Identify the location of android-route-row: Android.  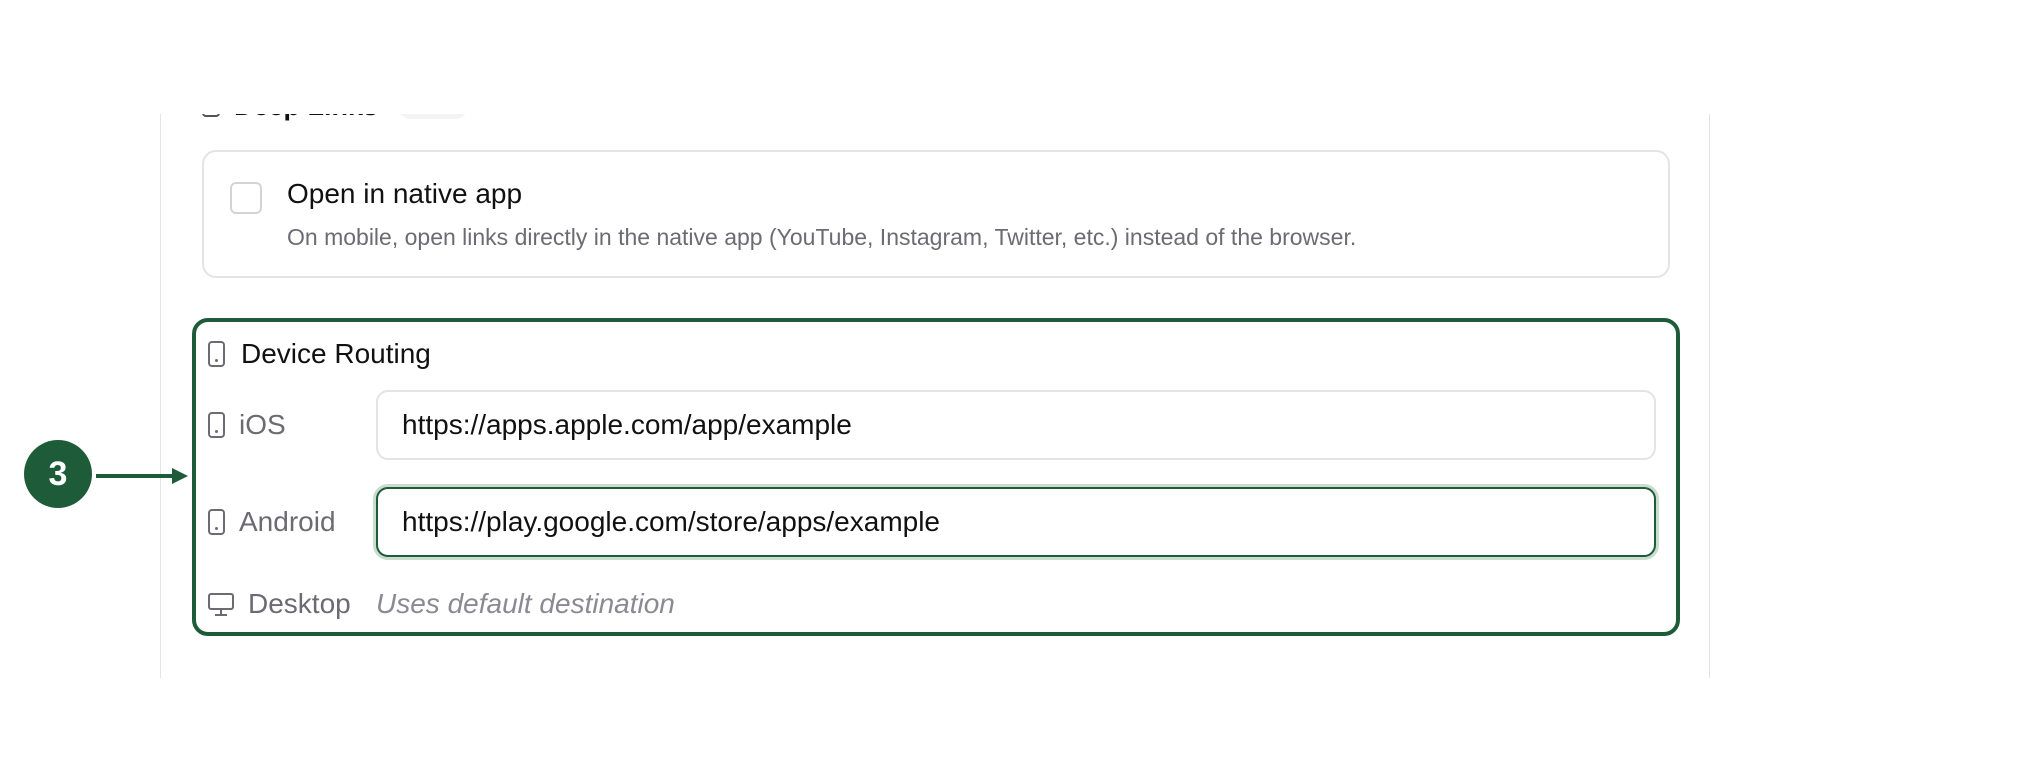
(932, 522).